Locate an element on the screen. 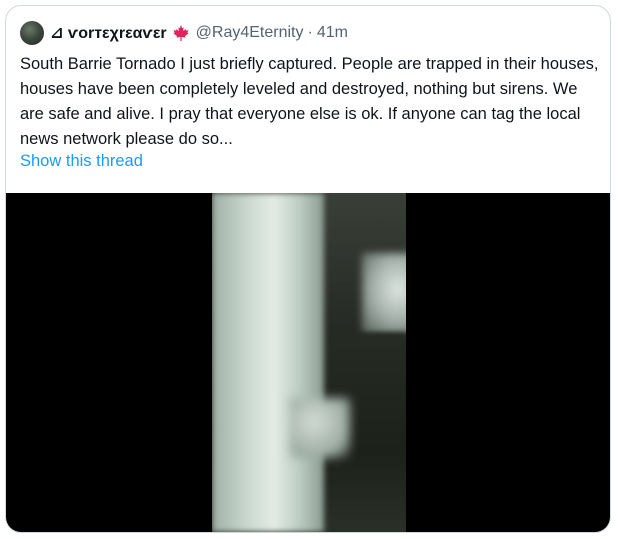  tweet-header: ⊿ ѵоrтεχrεαѵεr @Ray4Eternity · 41m is located at coordinates (184, 33).